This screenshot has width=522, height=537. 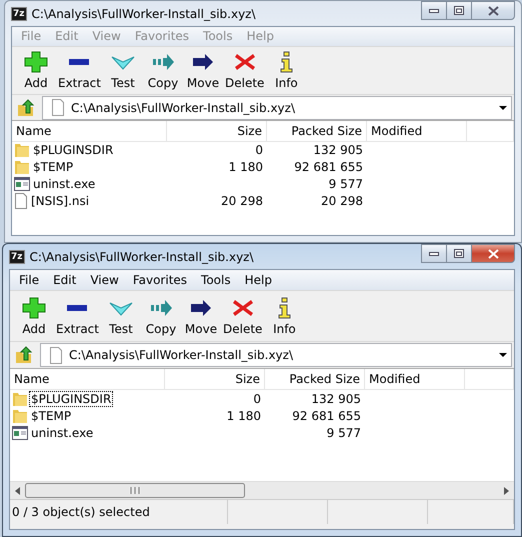 I want to click on menu-item: Tools, so click(x=216, y=280).